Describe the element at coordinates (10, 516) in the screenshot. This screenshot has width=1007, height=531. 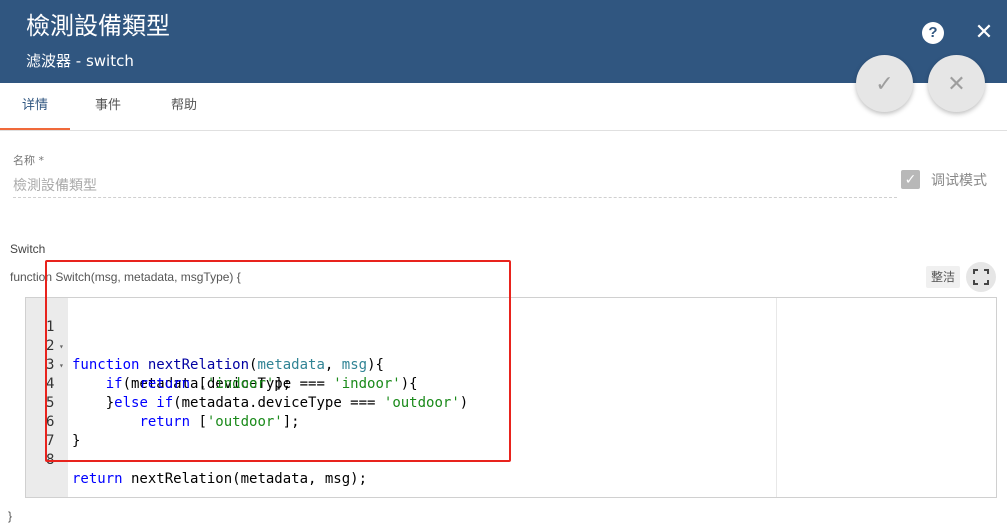
I see `function-closing-brace: }` at that location.